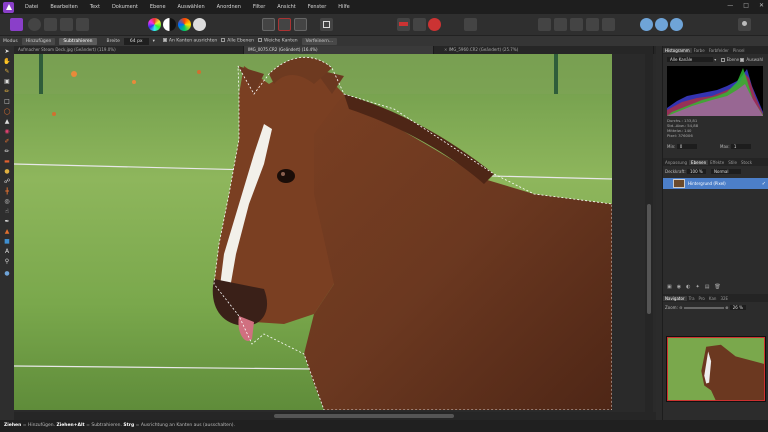 The height and width of the screenshot is (432, 768). Describe the element at coordinates (686, 146) in the screenshot. I see `min-input: 0` at that location.